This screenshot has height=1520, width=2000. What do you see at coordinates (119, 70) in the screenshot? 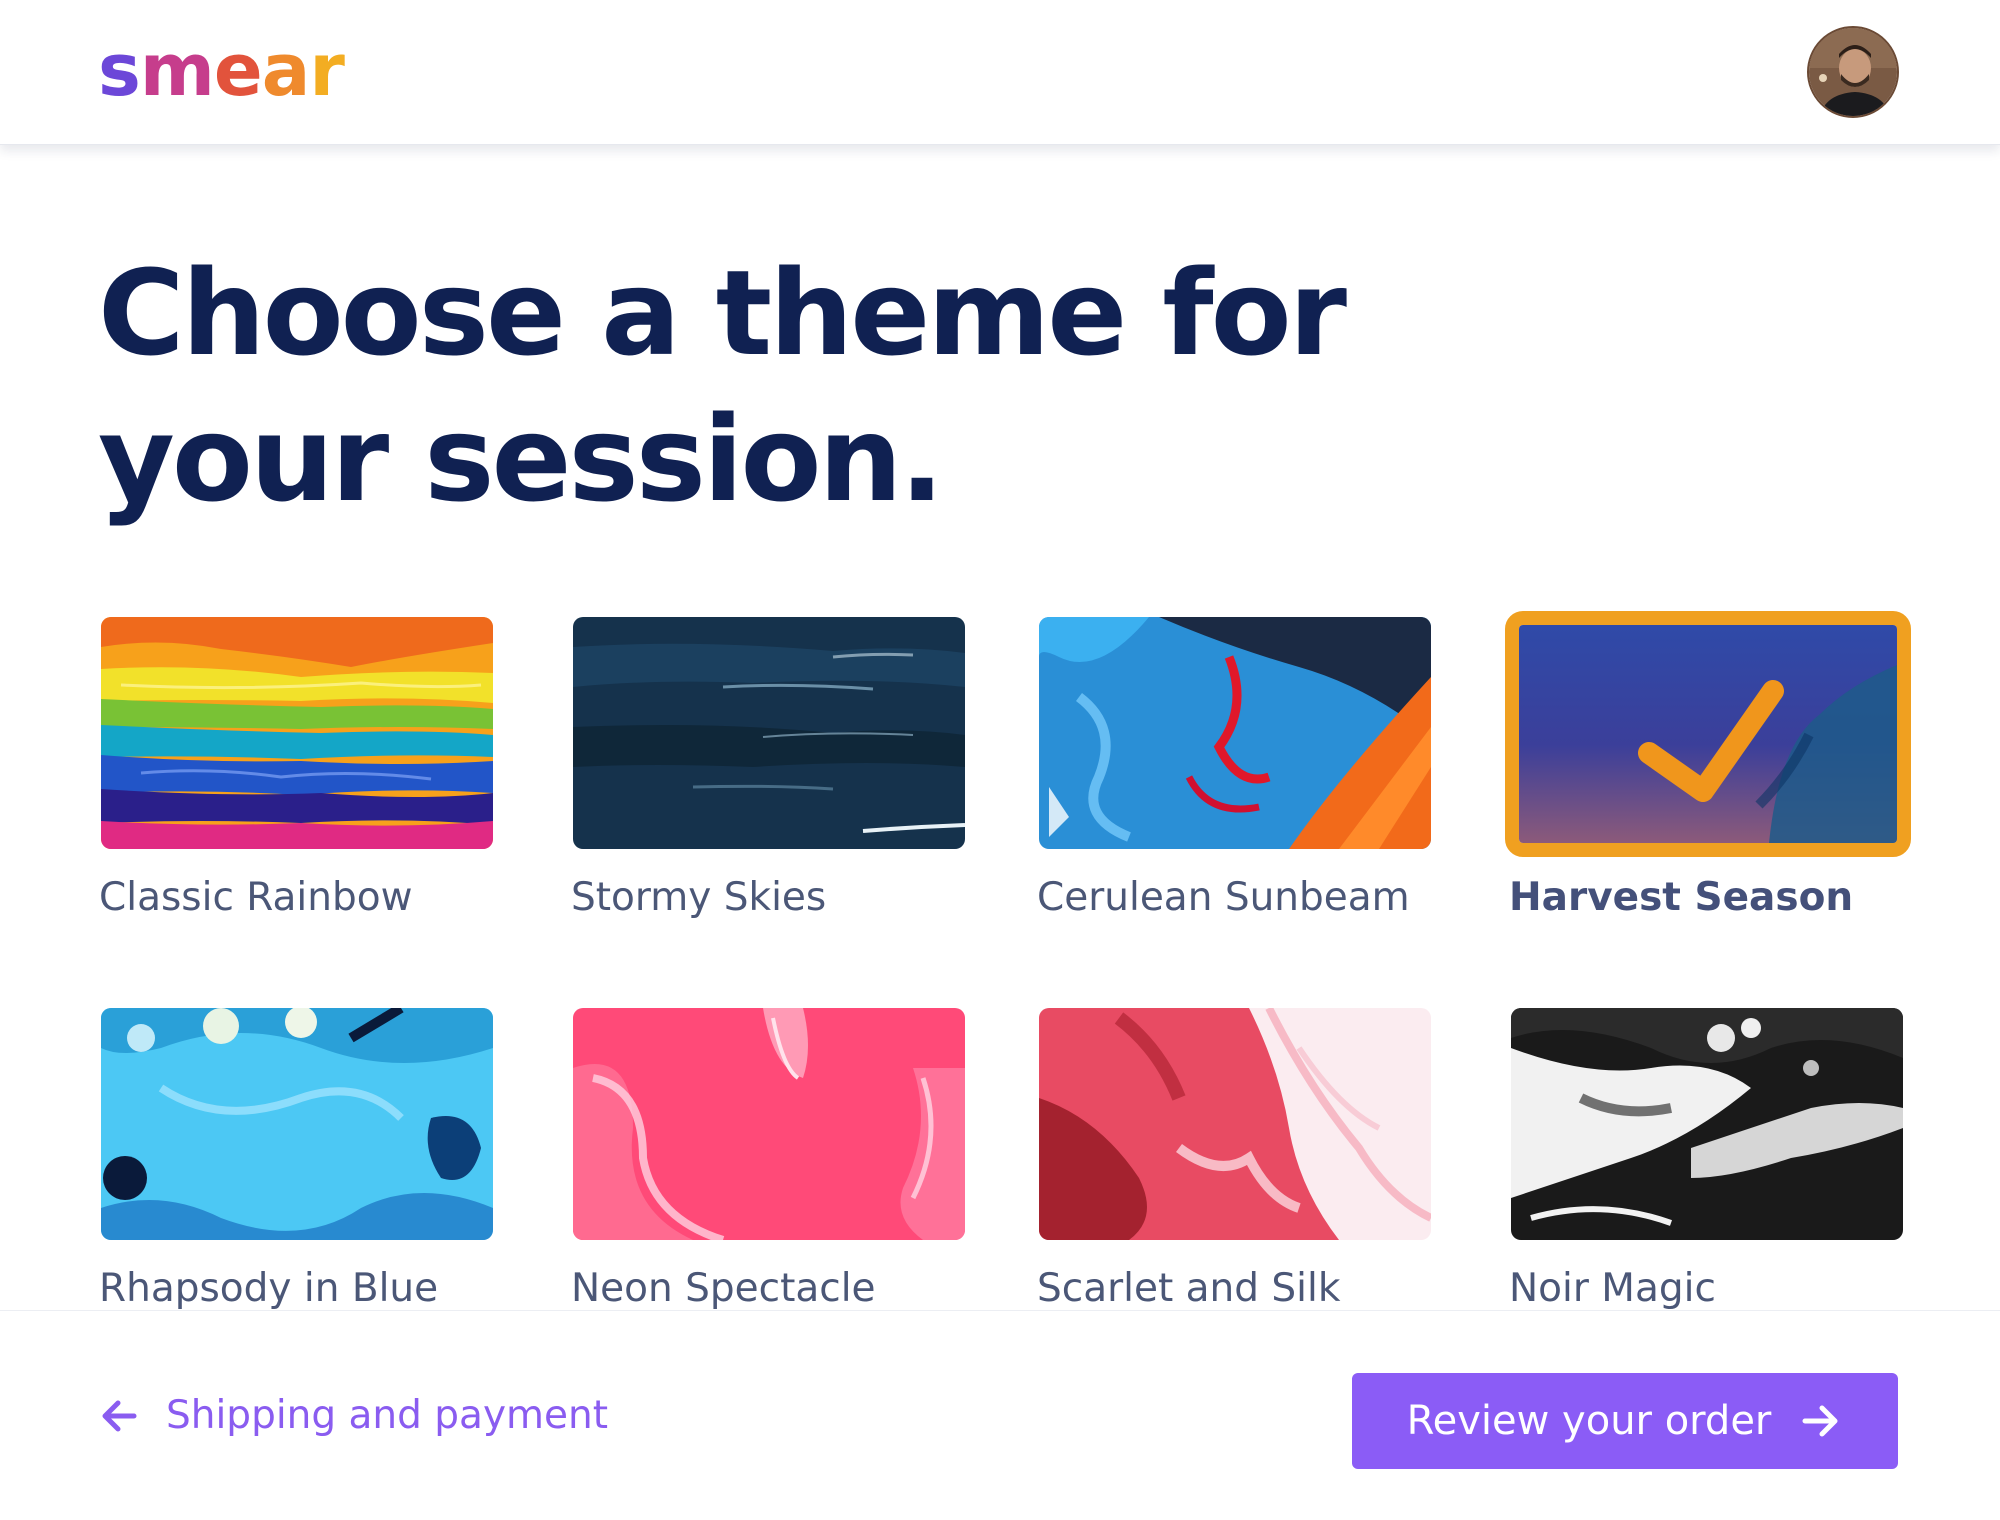
I see `logo-letter: s` at bounding box center [119, 70].